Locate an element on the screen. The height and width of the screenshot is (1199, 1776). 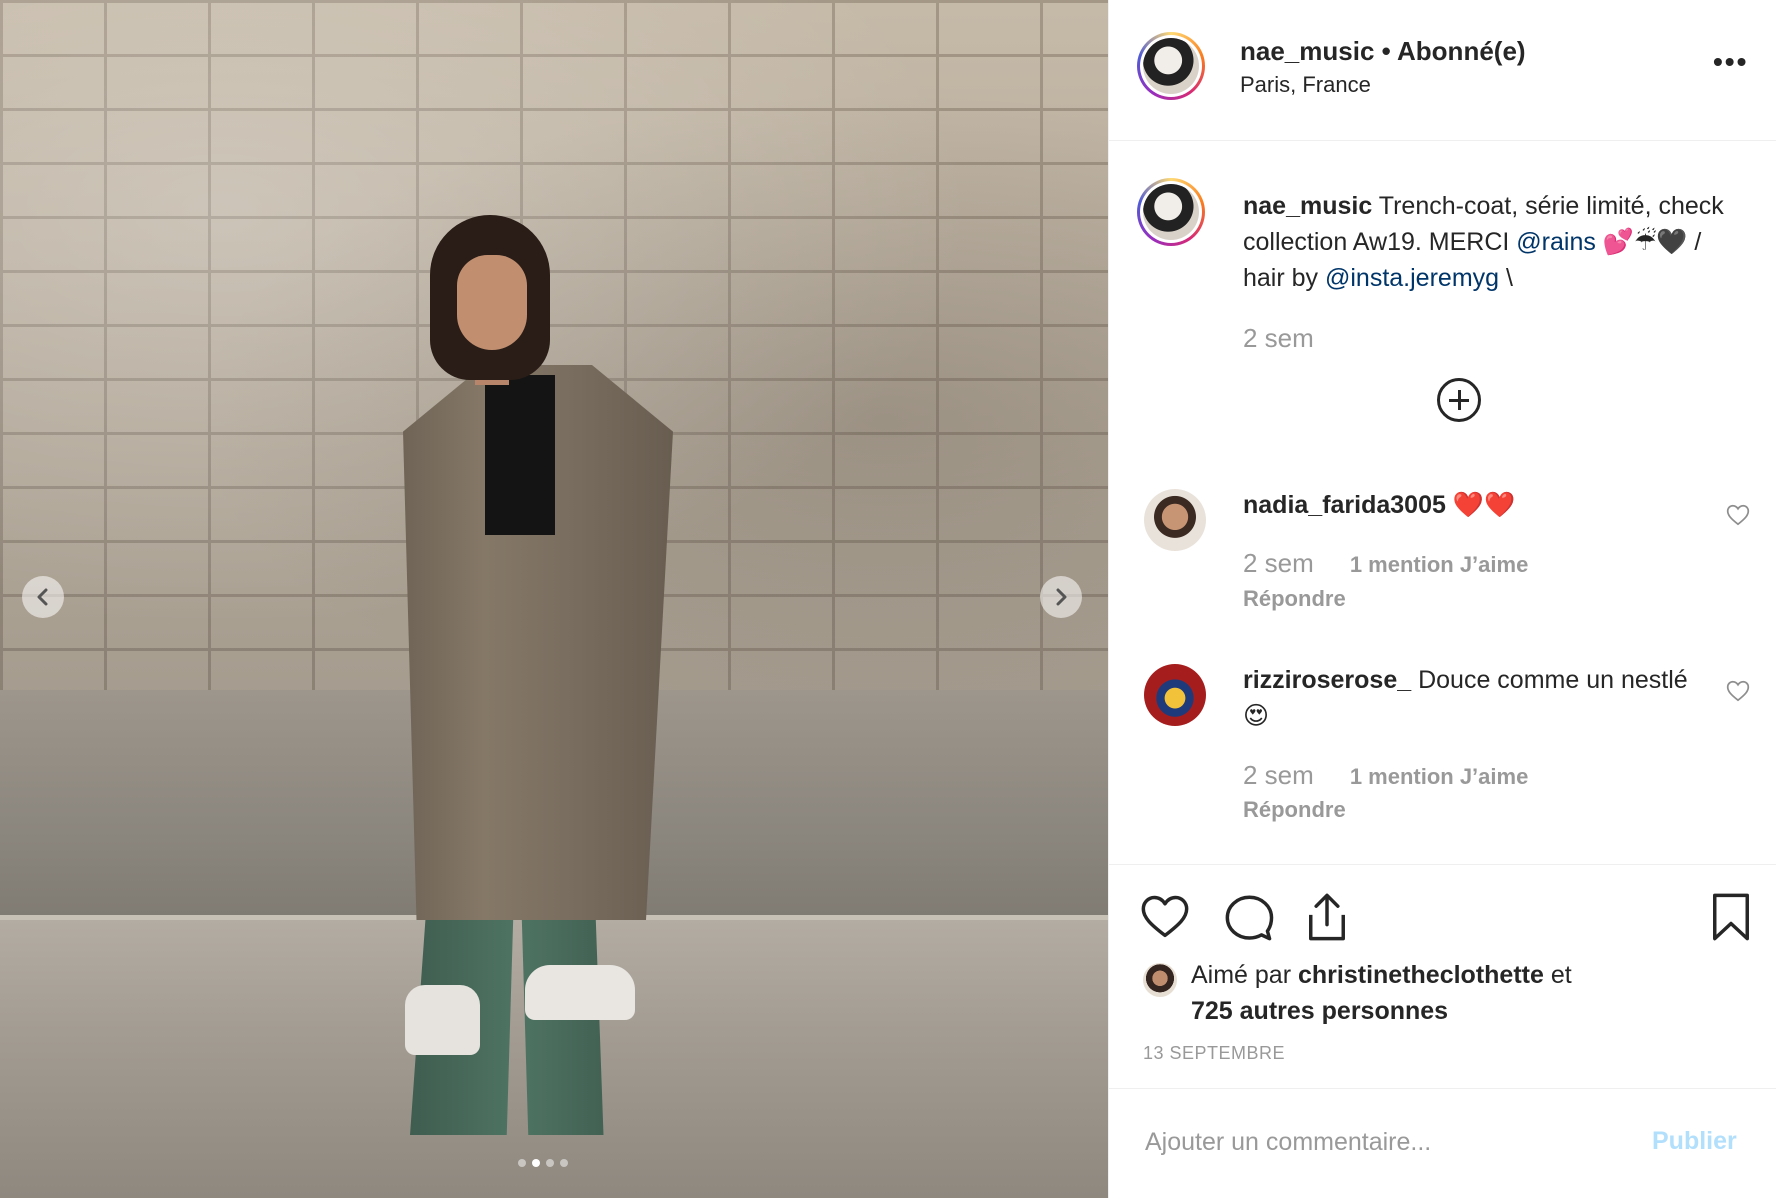
location-link: Paris, France is located at coordinates (1305, 85).